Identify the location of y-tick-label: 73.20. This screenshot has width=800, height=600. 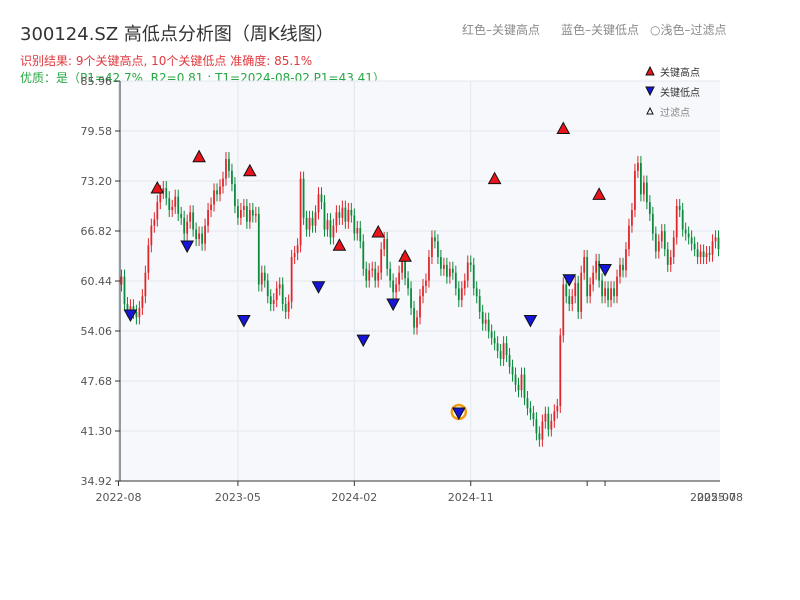
(97, 181).